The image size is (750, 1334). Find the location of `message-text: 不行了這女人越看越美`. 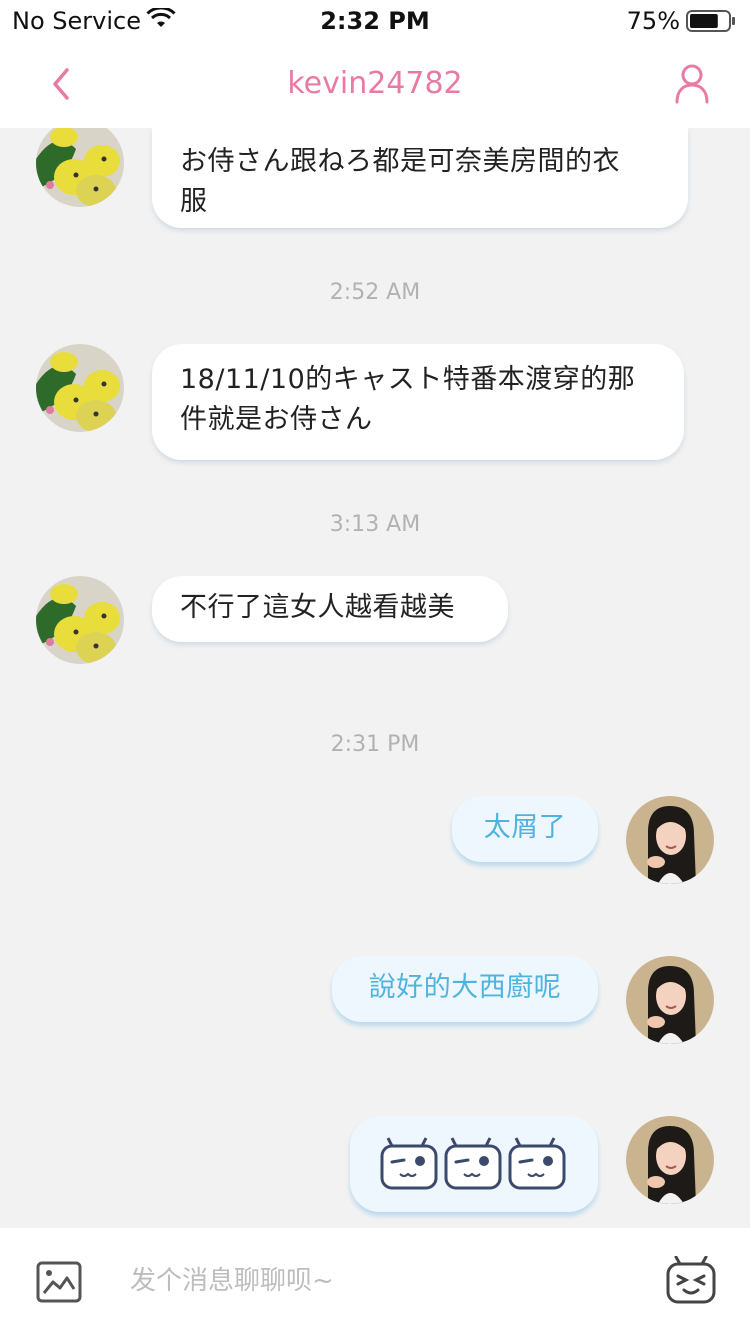

message-text: 不行了這女人越看越美 is located at coordinates (317, 607).